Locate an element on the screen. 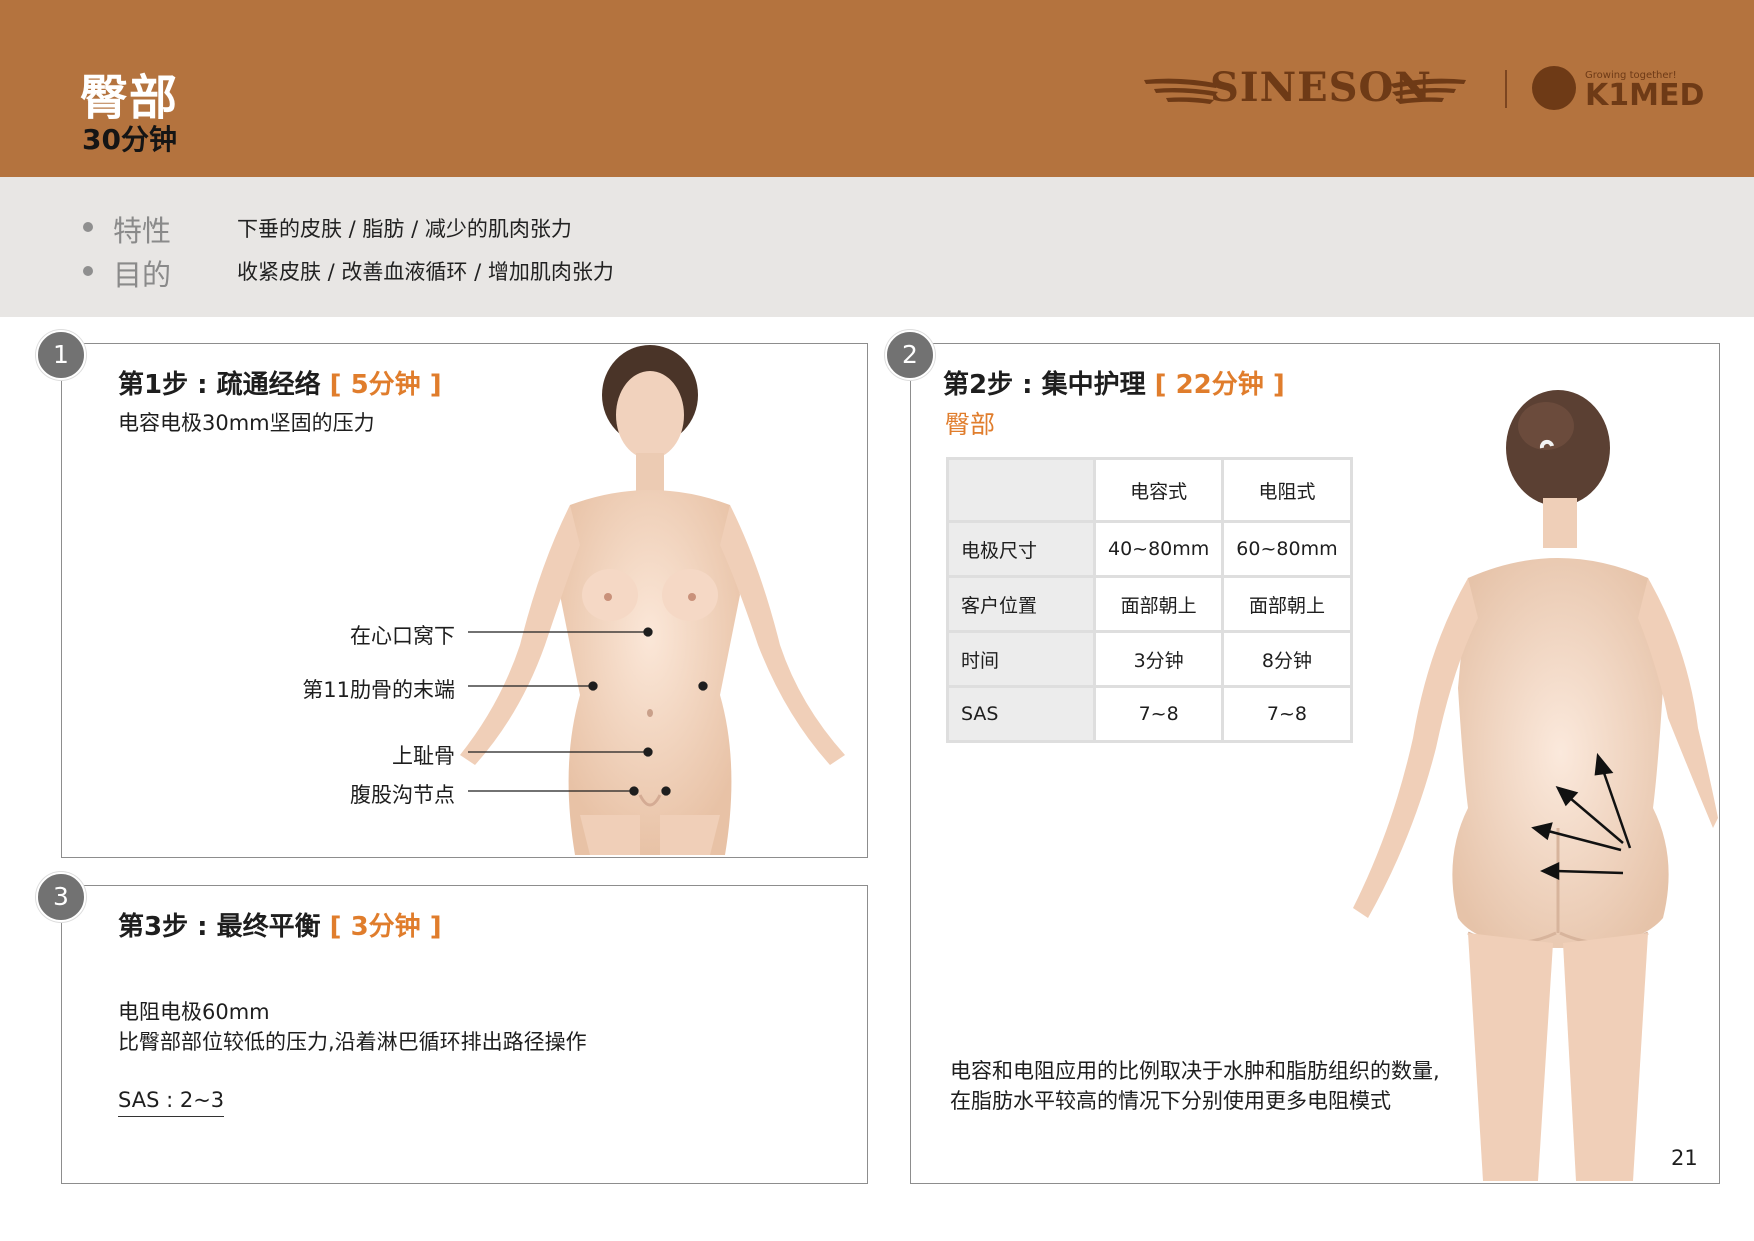 The height and width of the screenshot is (1241, 1754). table-row: SAS 7~8 7~8 is located at coordinates (1149, 714).